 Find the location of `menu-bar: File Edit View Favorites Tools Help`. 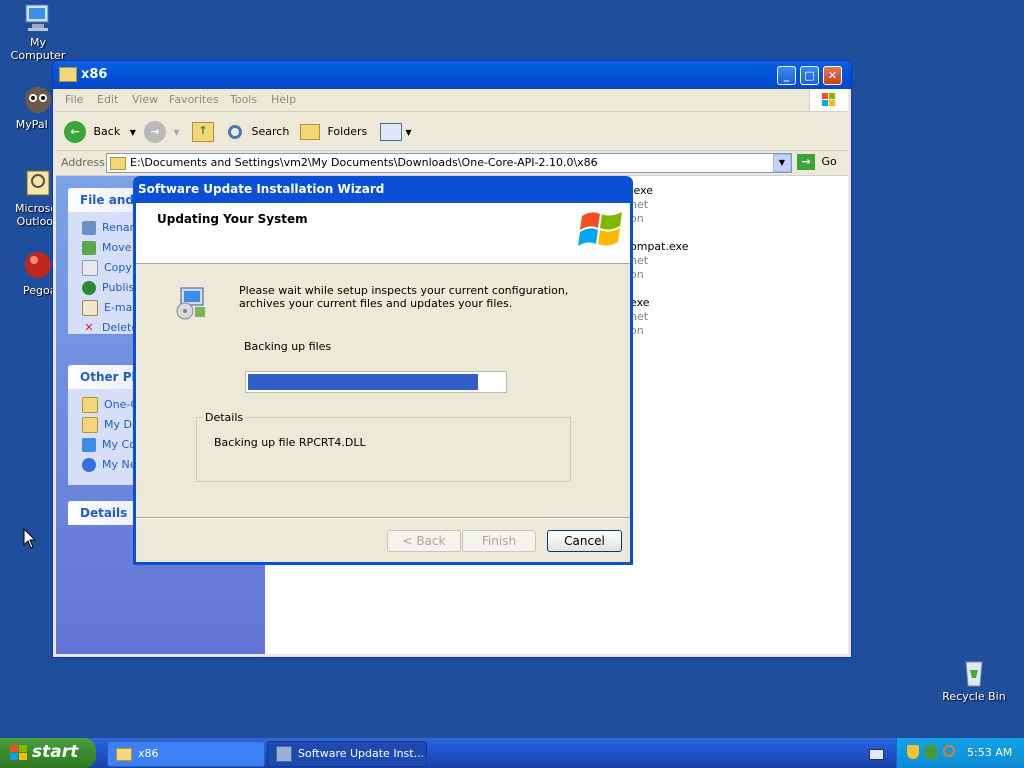

menu-bar: File Edit View Favorites Tools Help is located at coordinates (452, 100).